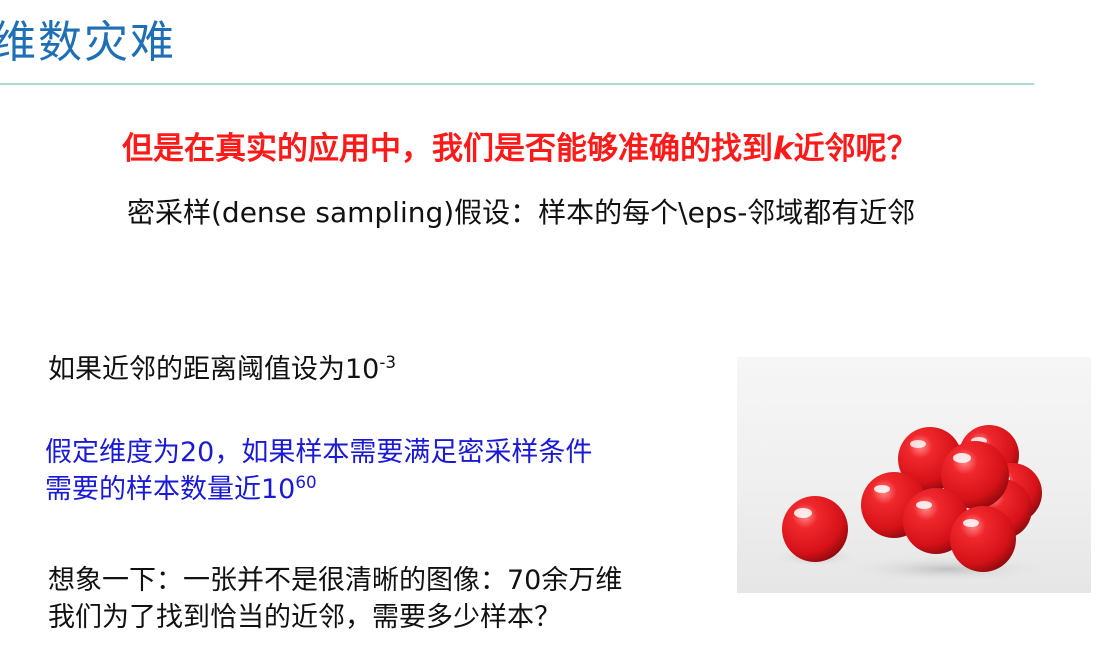 The width and height of the screenshot is (1114, 671). I want to click on question-after: 近邻呢？, so click(855, 149).